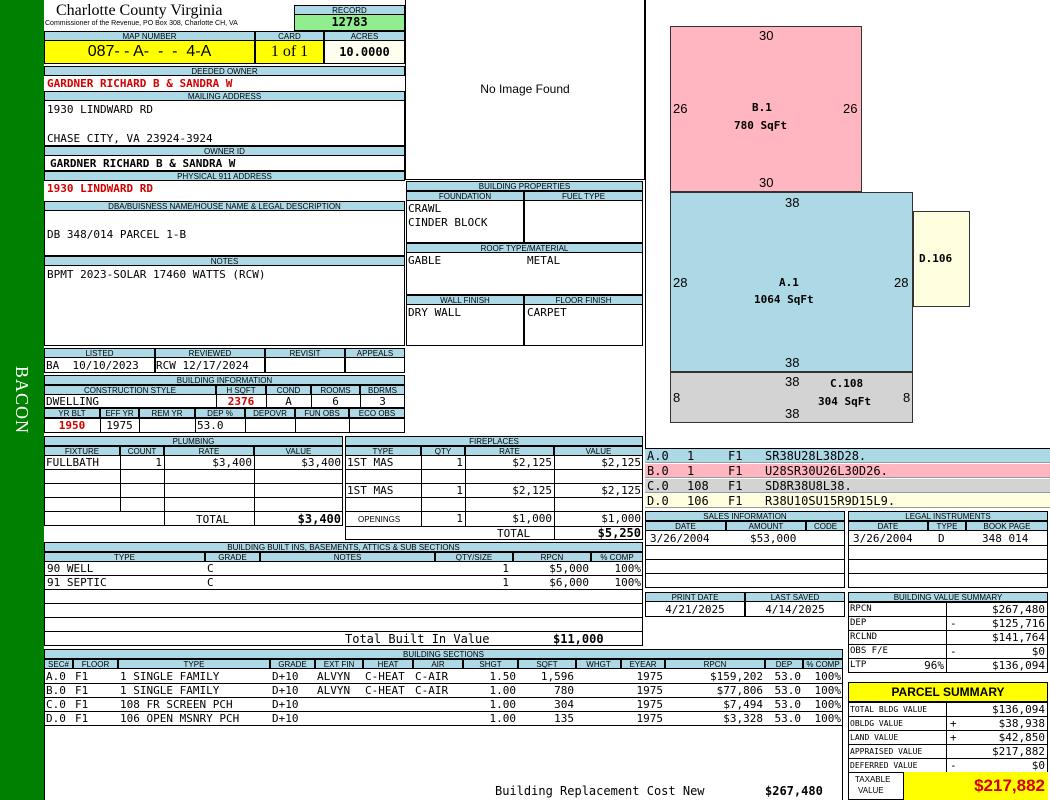 Image resolution: width=1050 pixels, height=800 pixels. What do you see at coordinates (425, 260) in the screenshot?
I see `roof-type: GABLE` at bounding box center [425, 260].